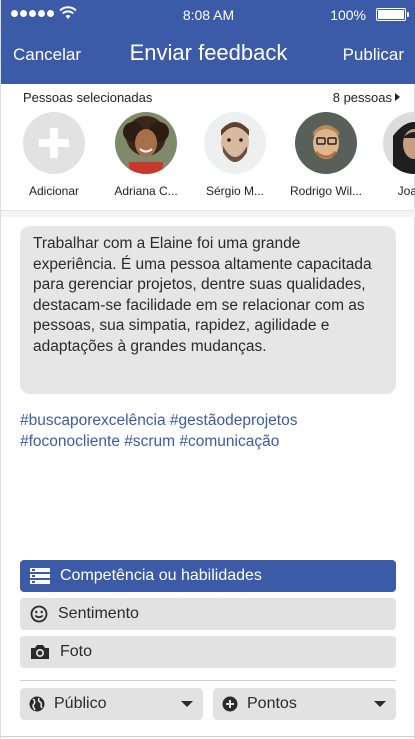 This screenshot has height=739, width=415. I want to click on camera-icon, so click(40, 652).